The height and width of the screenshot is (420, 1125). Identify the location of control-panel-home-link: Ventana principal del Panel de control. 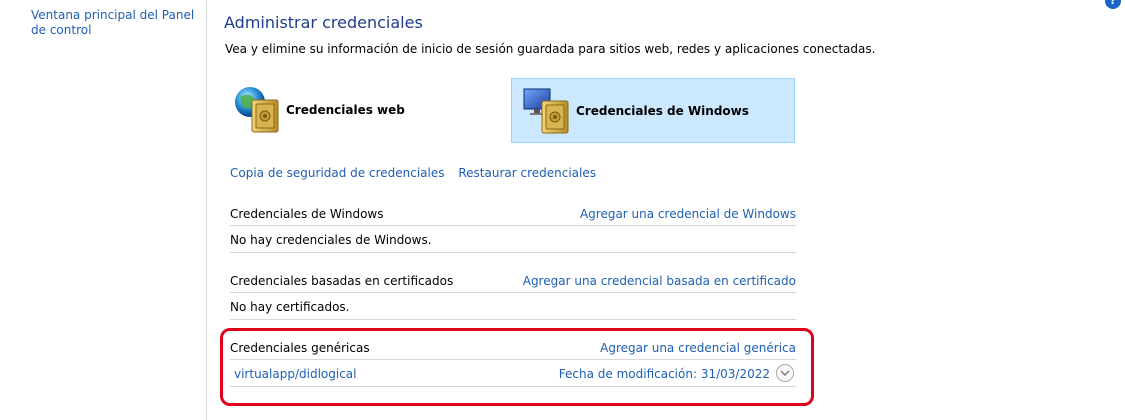
(116, 23).